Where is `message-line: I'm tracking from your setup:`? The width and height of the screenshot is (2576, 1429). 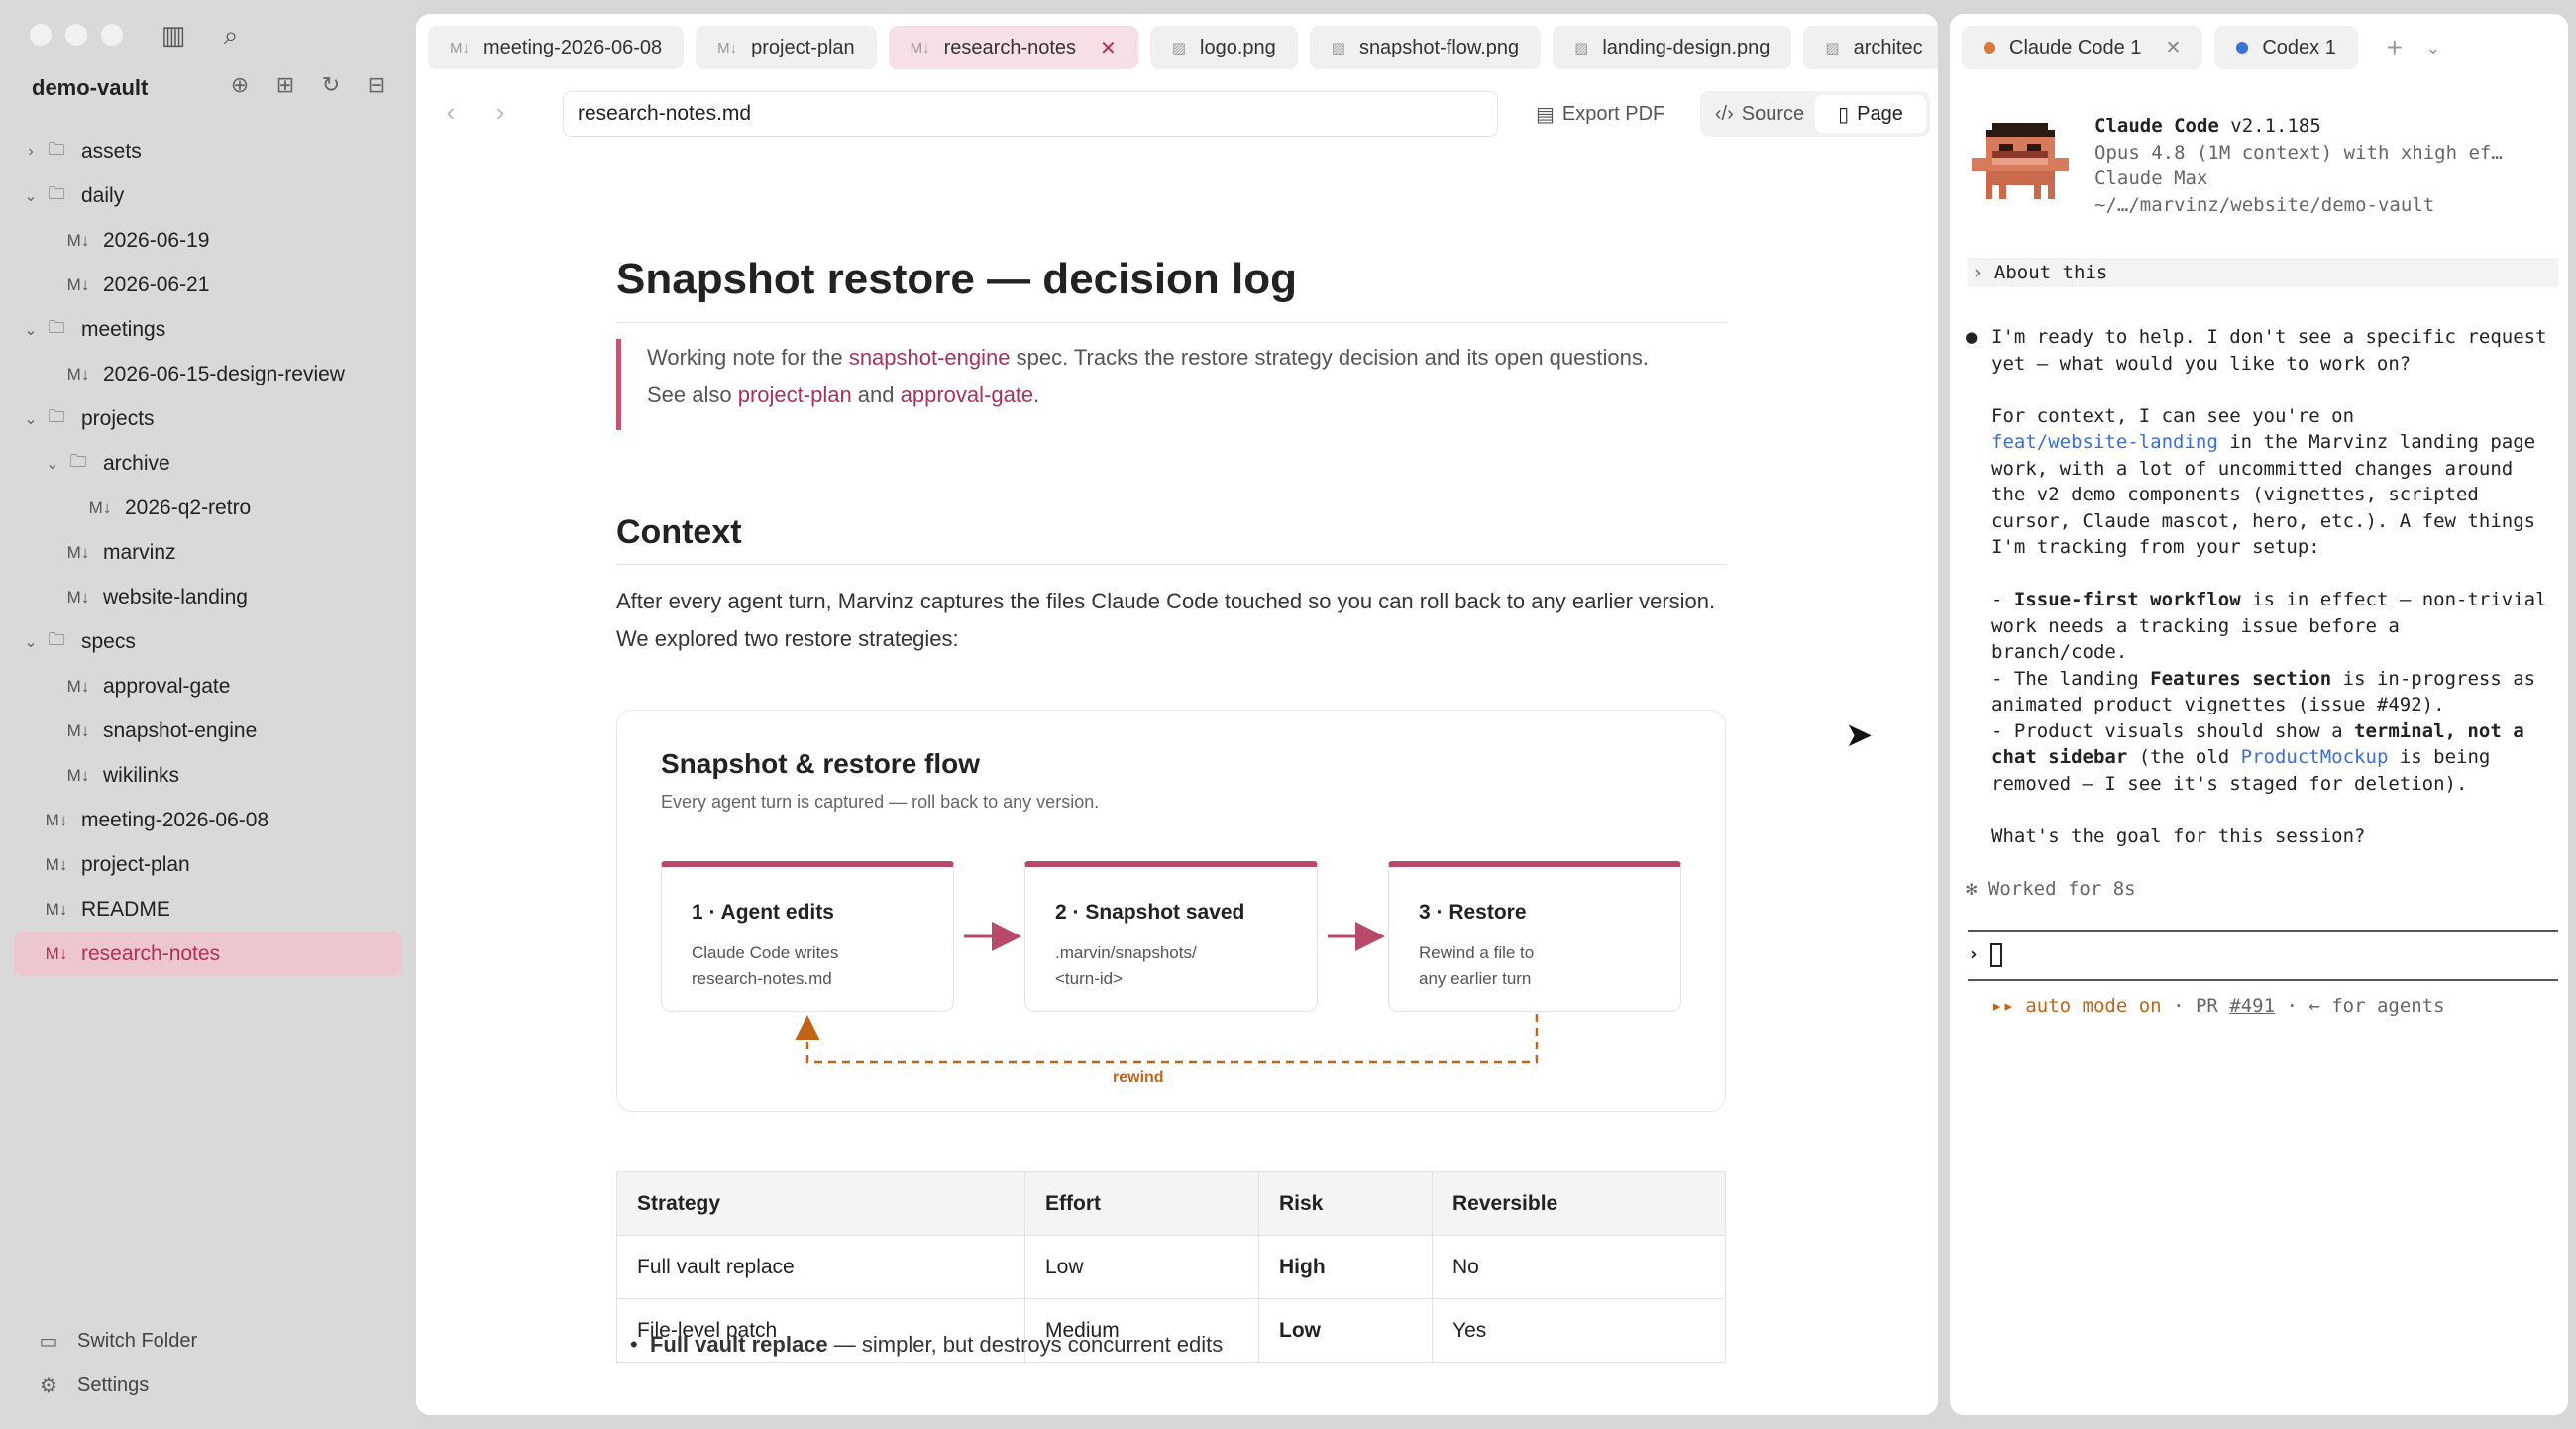 message-line: I'm tracking from your setup: is located at coordinates (2155, 547).